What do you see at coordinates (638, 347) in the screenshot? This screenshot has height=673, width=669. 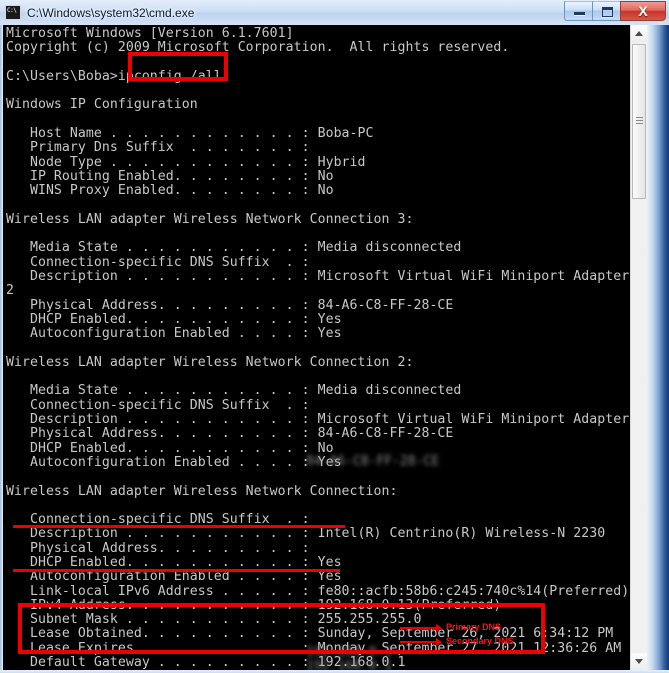 I see `vertical-scrollbar` at bounding box center [638, 347].